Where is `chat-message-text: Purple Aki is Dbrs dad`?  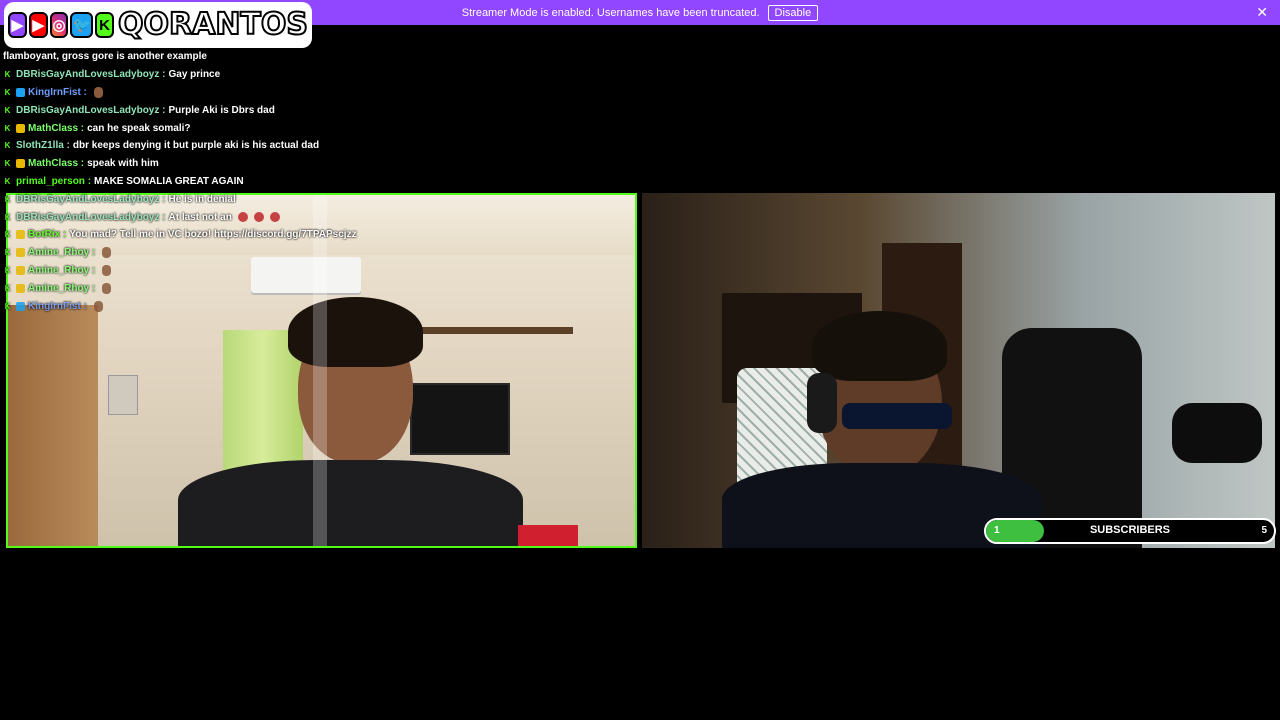 chat-message-text: Purple Aki is Dbrs dad is located at coordinates (221, 110).